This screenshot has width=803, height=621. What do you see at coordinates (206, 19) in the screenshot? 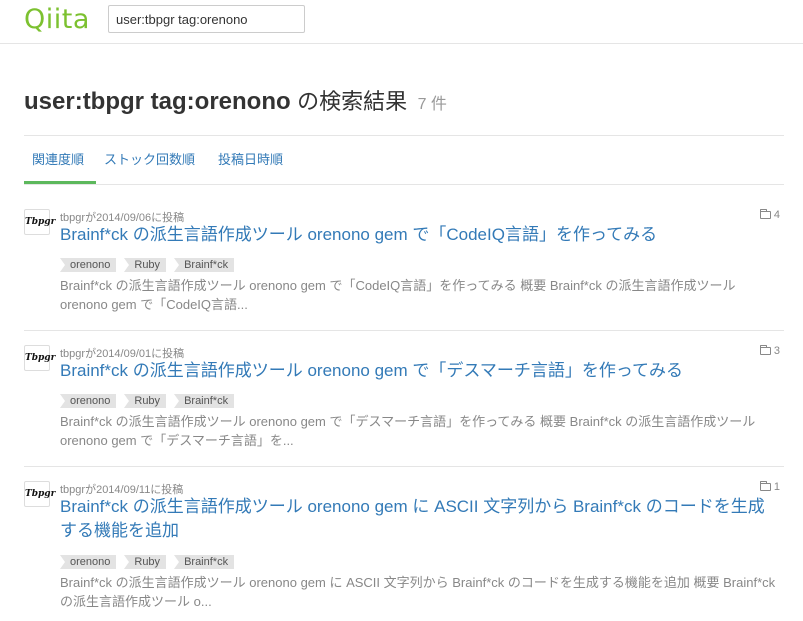
I see `search-input` at bounding box center [206, 19].